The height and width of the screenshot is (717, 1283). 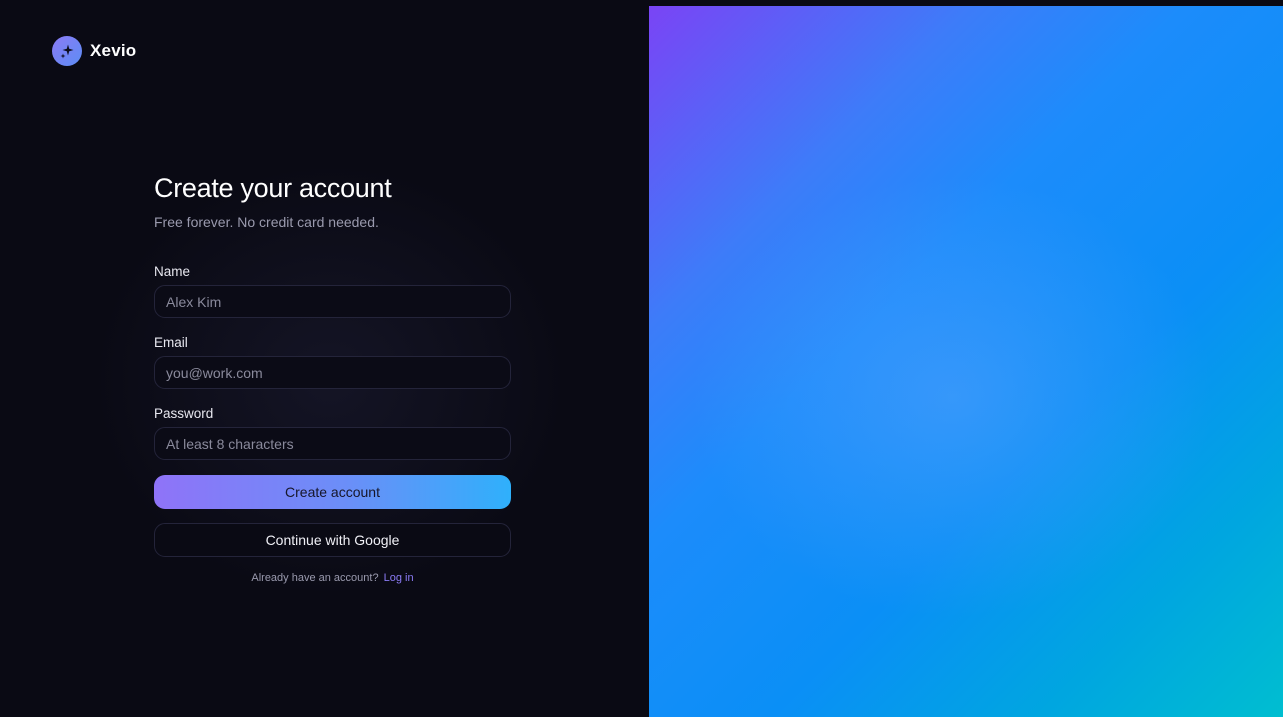 I want to click on brand: Xevio, so click(x=94, y=51).